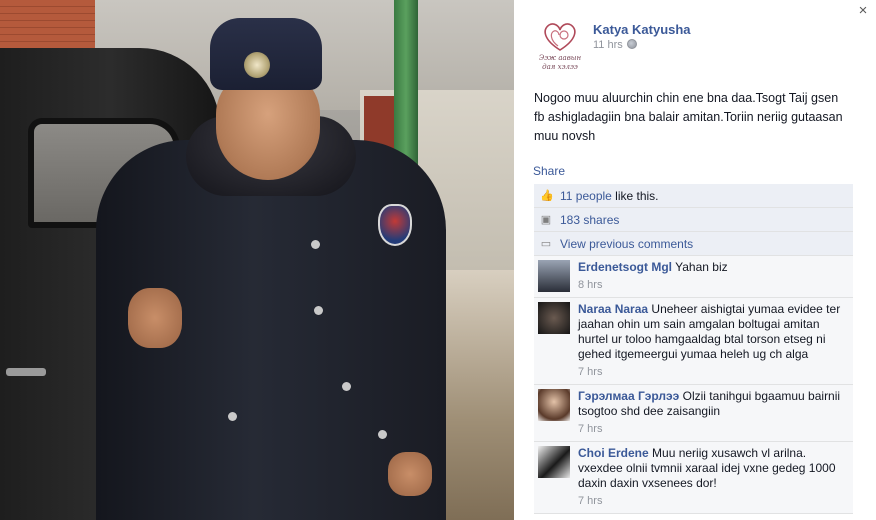 The width and height of the screenshot is (876, 520). What do you see at coordinates (626, 244) in the screenshot?
I see `view-previous-comments-link: View previous comments` at bounding box center [626, 244].